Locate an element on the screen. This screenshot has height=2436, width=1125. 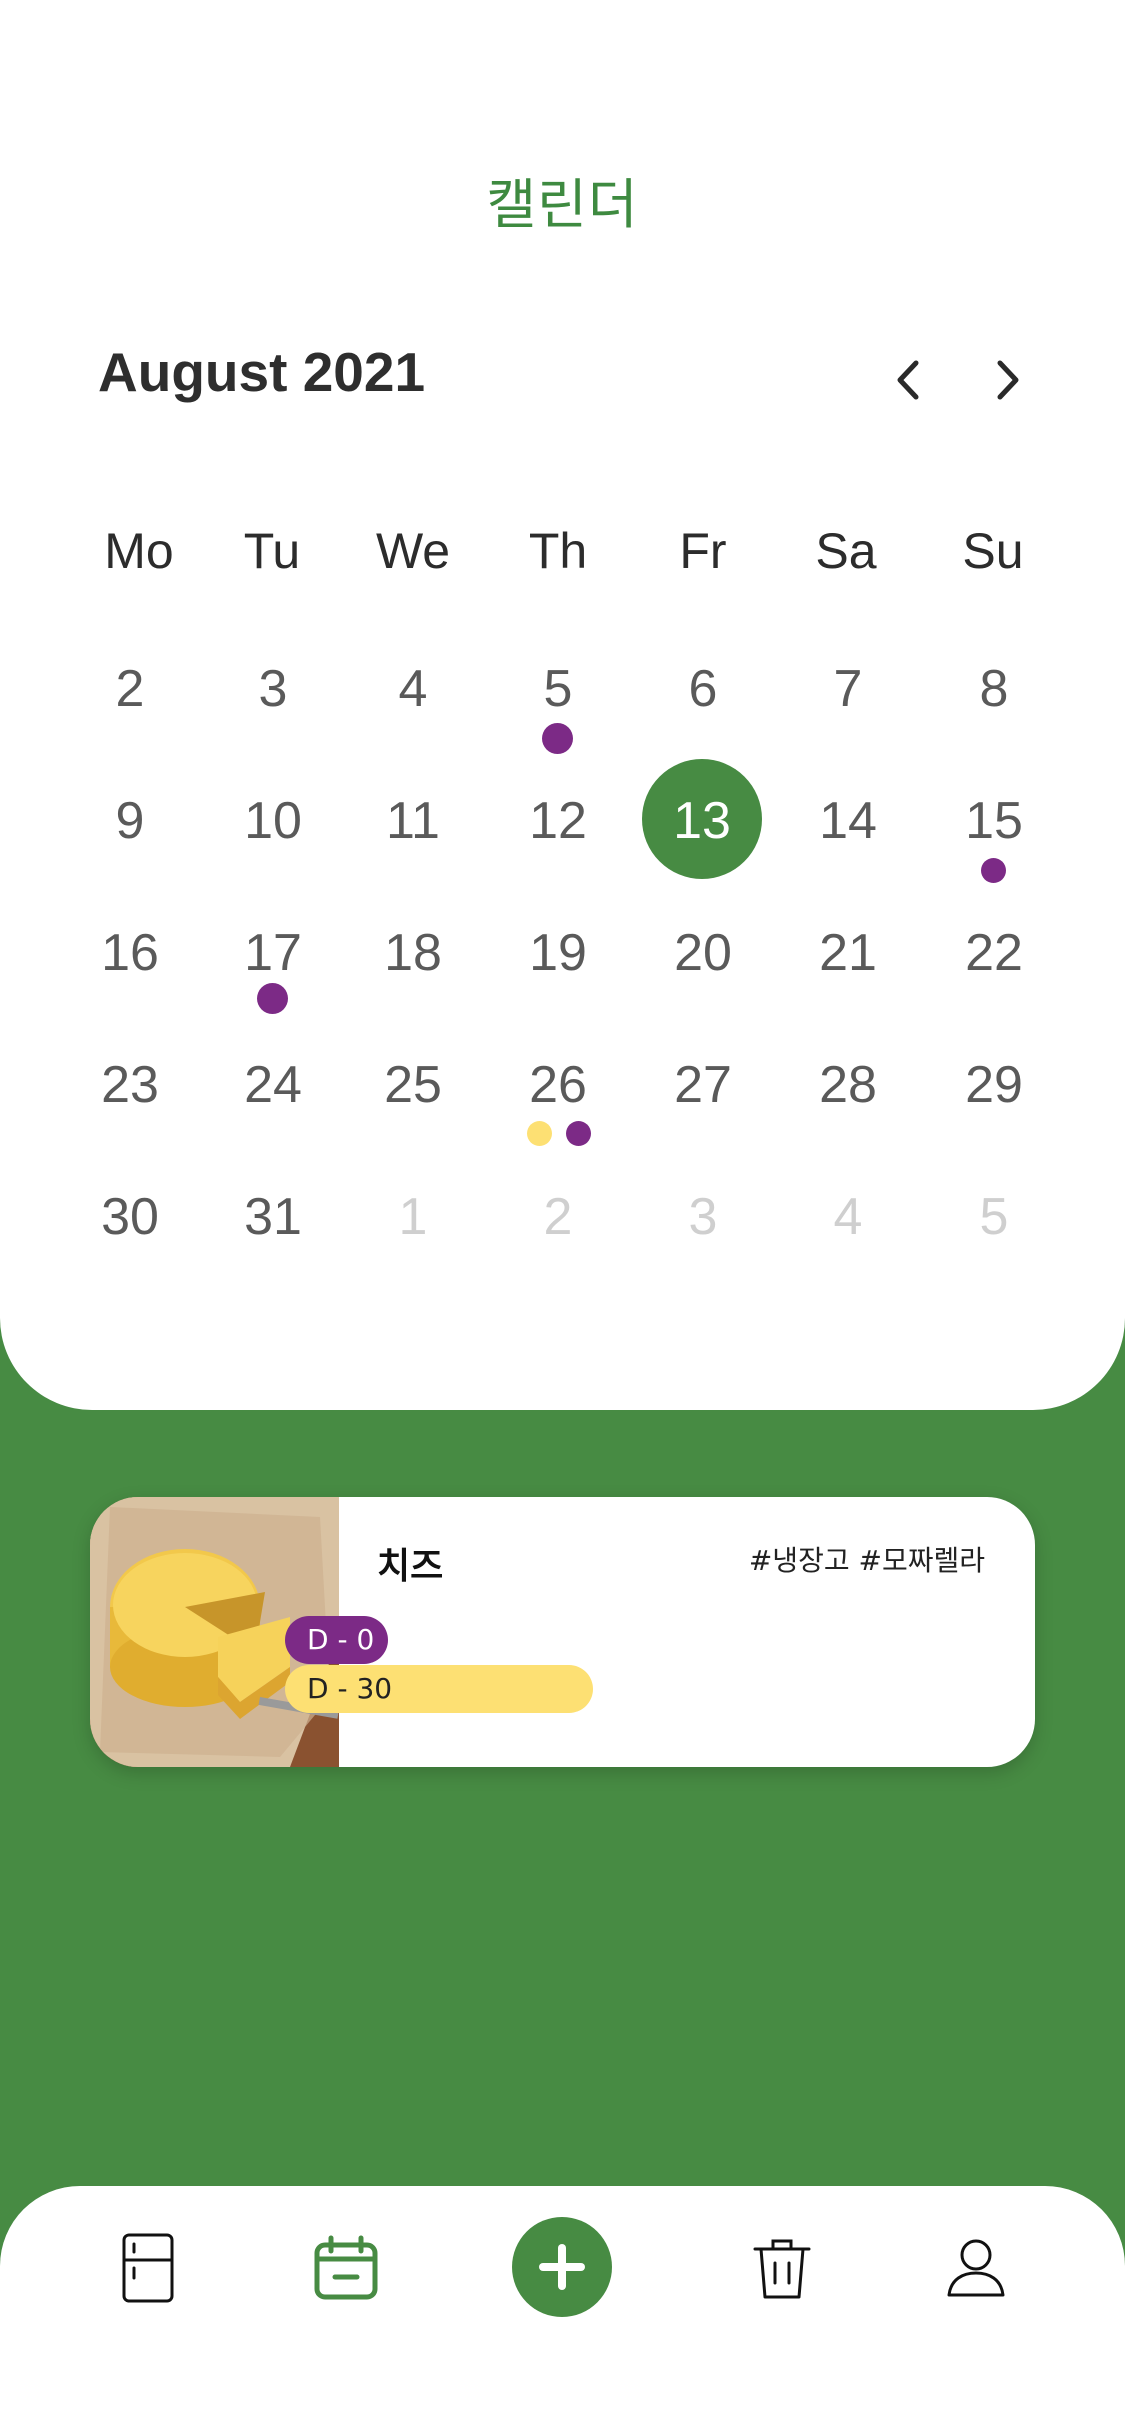
calendar-day: 4 is located at coordinates (413, 689).